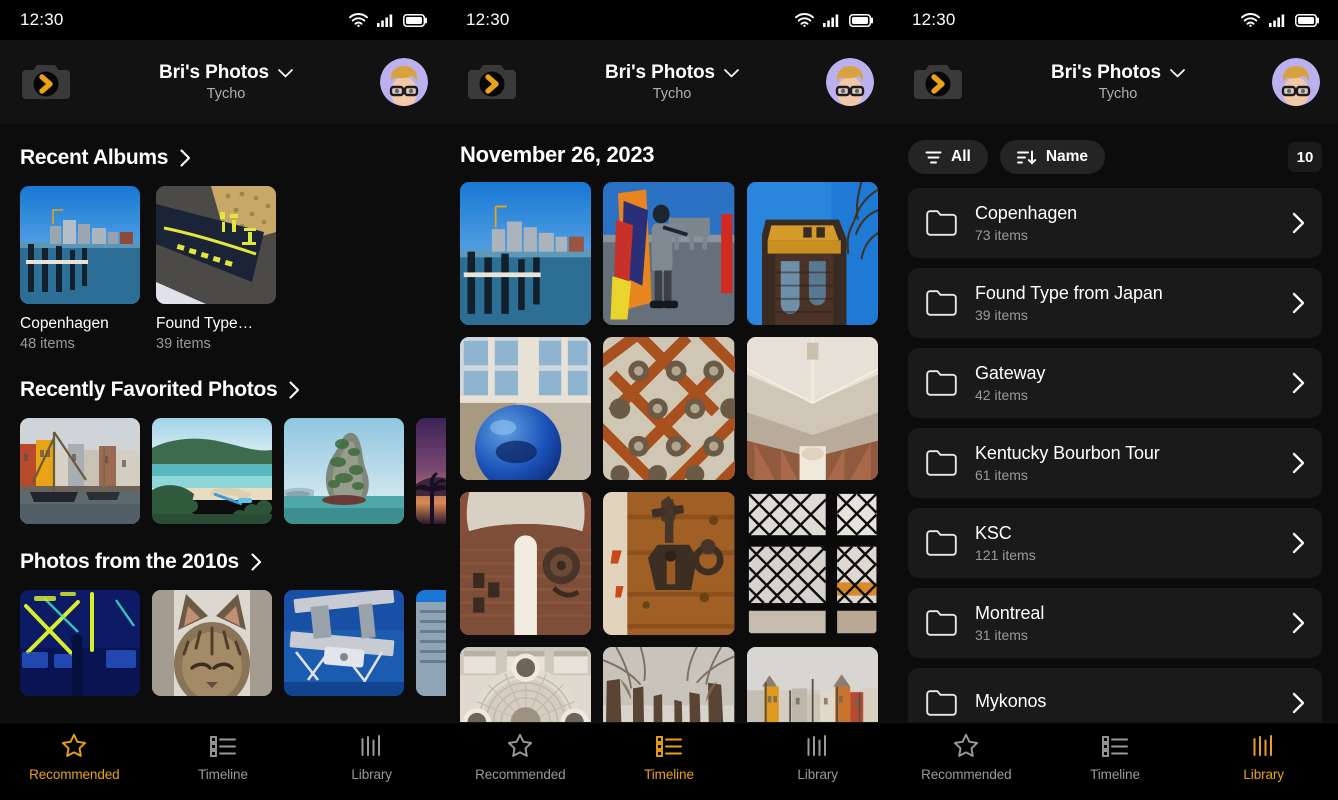  I want to click on album-card: Found Type… 39 items, so click(216, 269).